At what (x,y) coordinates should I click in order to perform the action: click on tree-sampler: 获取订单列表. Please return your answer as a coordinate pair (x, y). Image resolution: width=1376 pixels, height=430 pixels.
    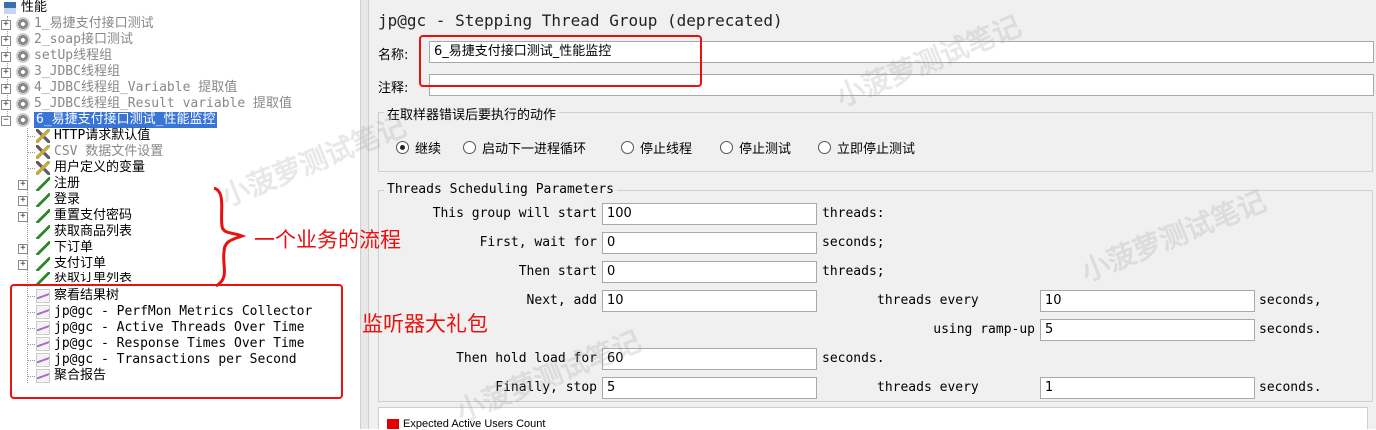
    Looking at the image, I should click on (84, 278).